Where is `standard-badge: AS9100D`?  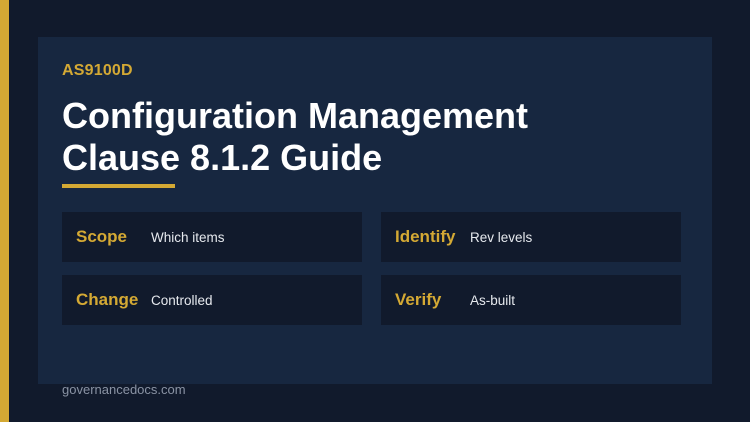
standard-badge: AS9100D is located at coordinates (97, 70).